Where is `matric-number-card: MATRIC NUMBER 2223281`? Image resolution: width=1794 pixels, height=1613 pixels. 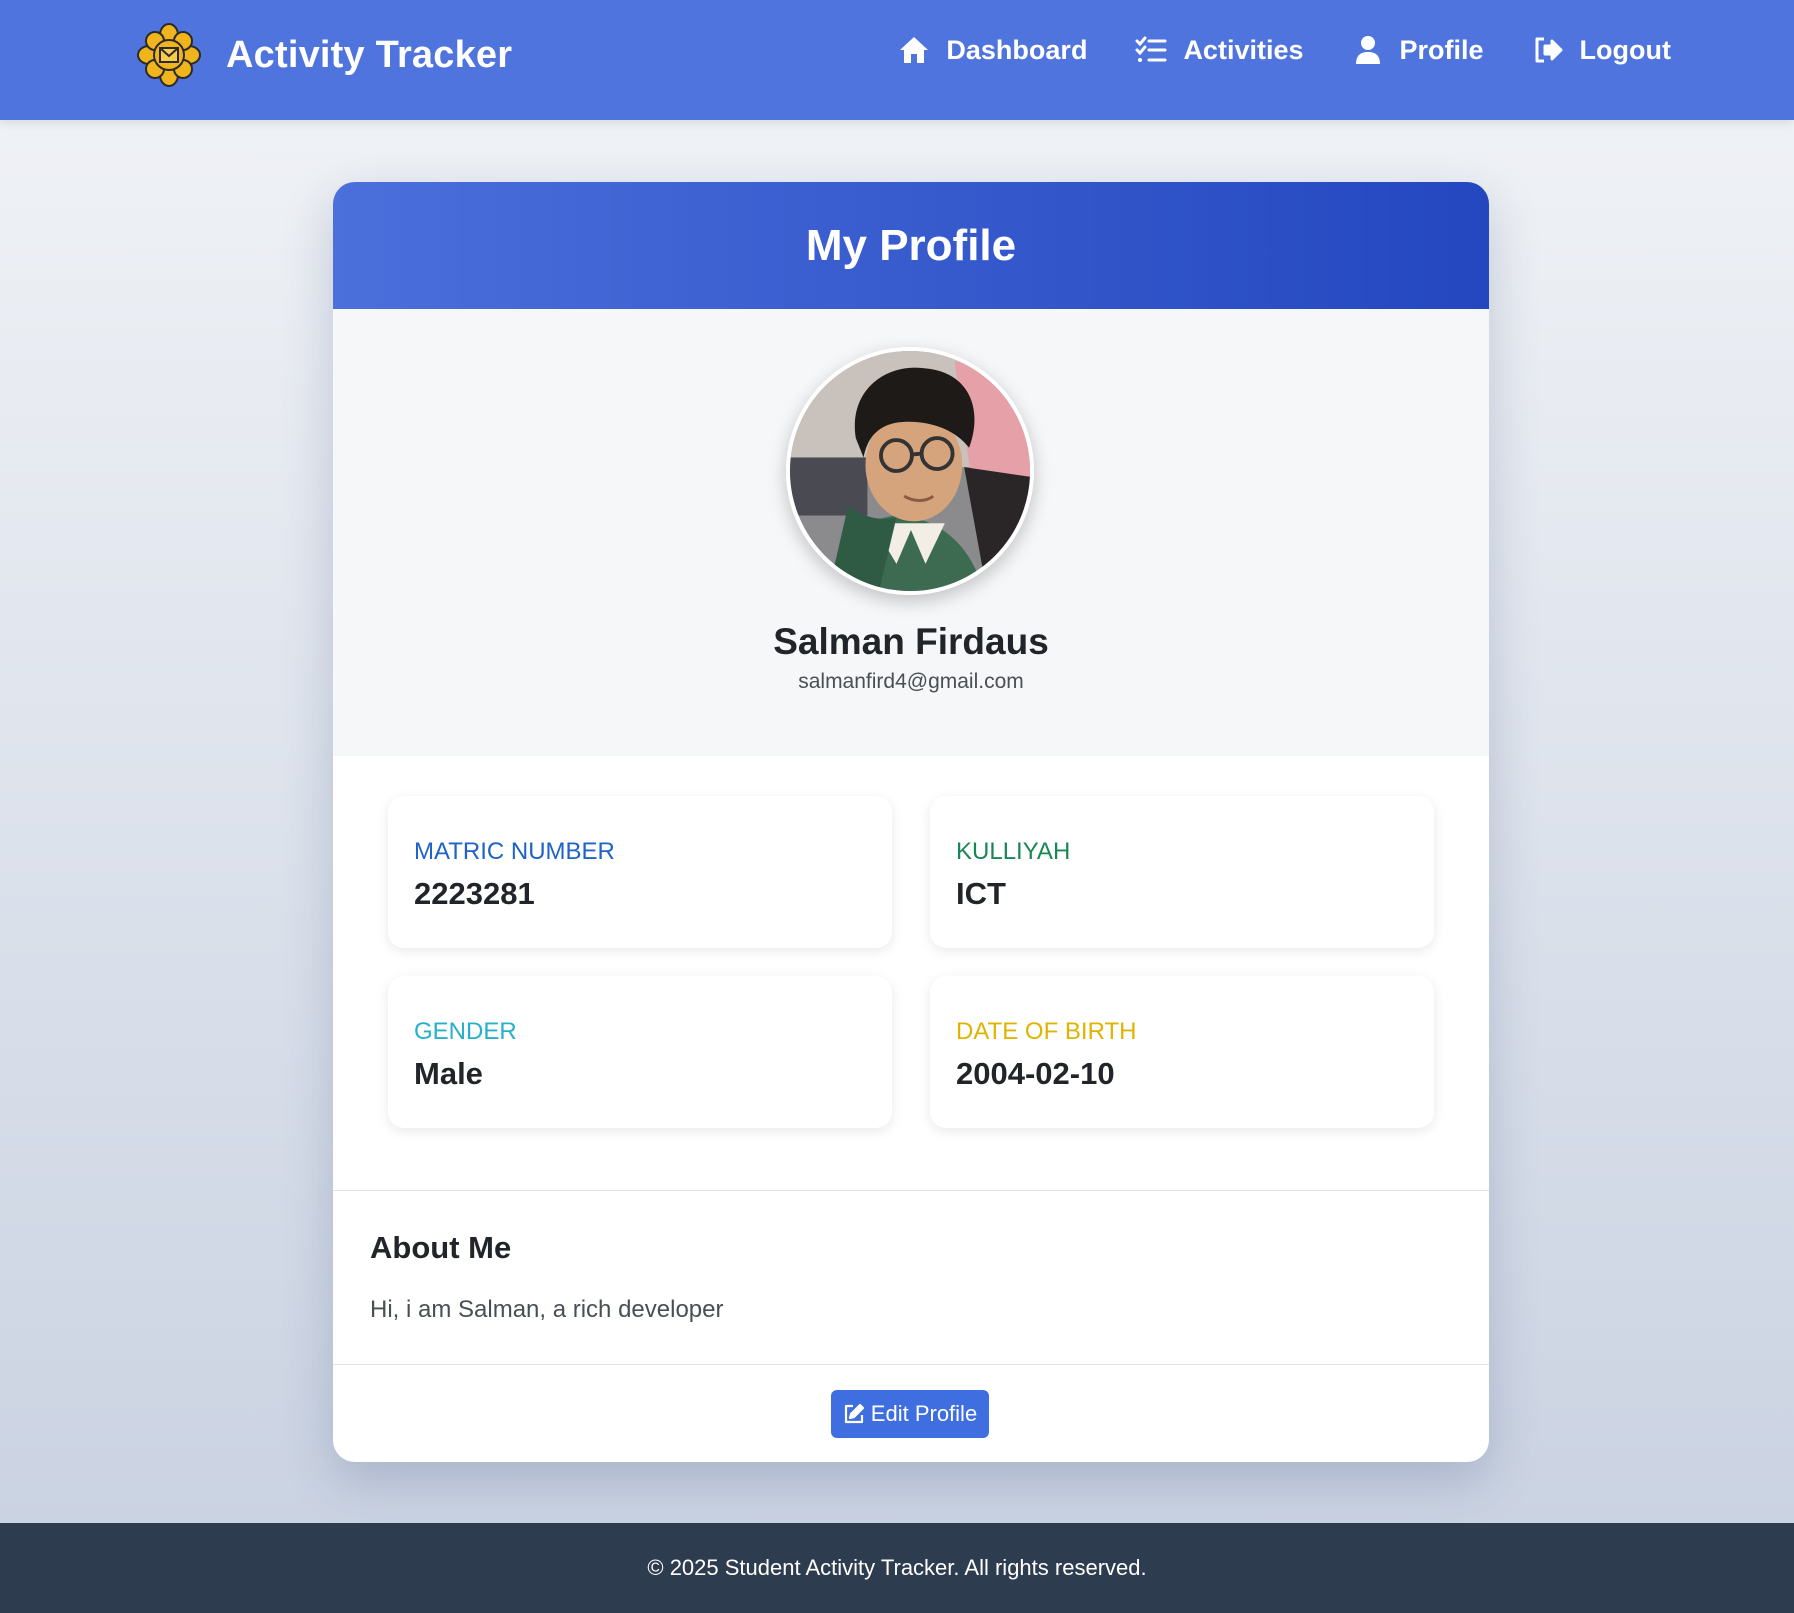
matric-number-card: MATRIC NUMBER 2223281 is located at coordinates (640, 872).